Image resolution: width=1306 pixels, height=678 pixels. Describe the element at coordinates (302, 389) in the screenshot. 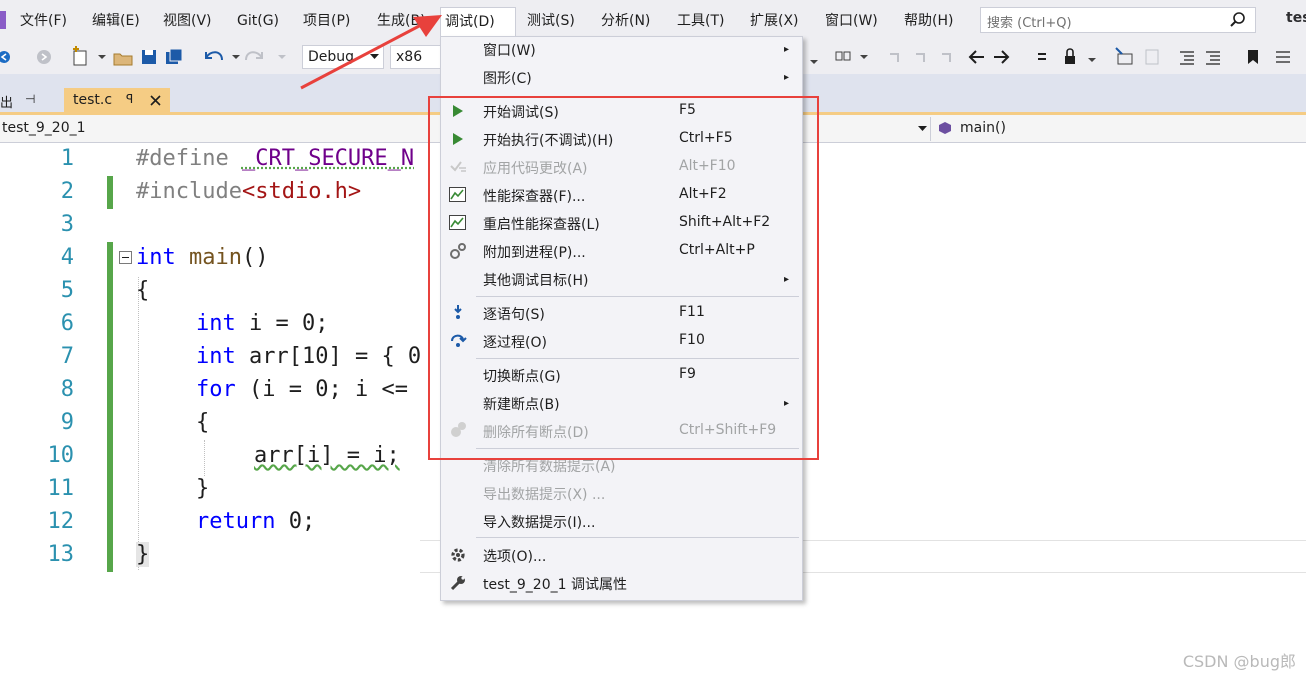

I see `code-line-8: for (i = 0; i <=` at that location.